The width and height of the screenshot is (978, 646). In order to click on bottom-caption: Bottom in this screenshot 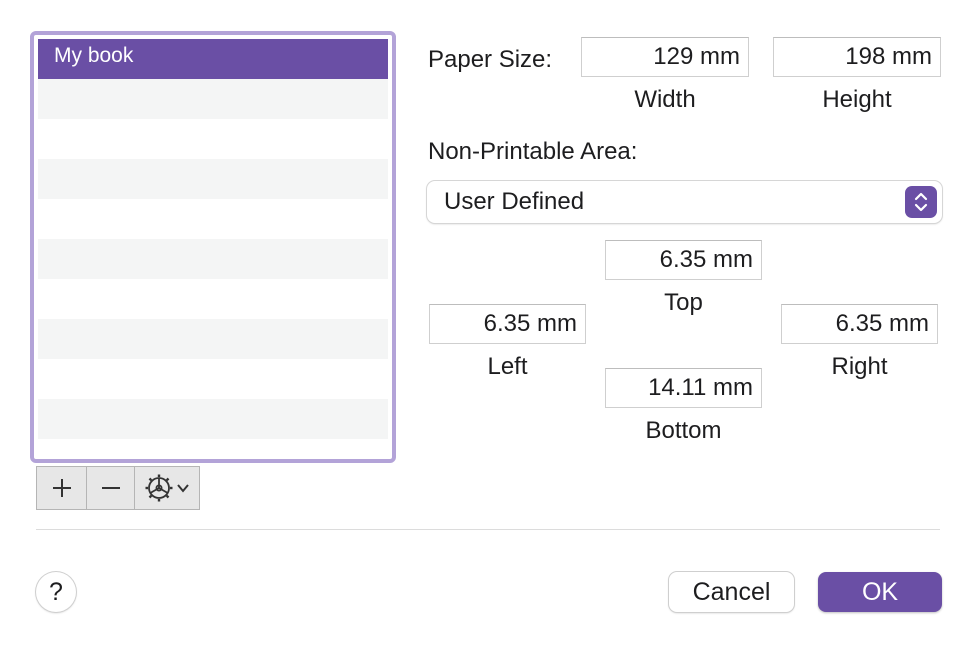, I will do `click(683, 430)`.